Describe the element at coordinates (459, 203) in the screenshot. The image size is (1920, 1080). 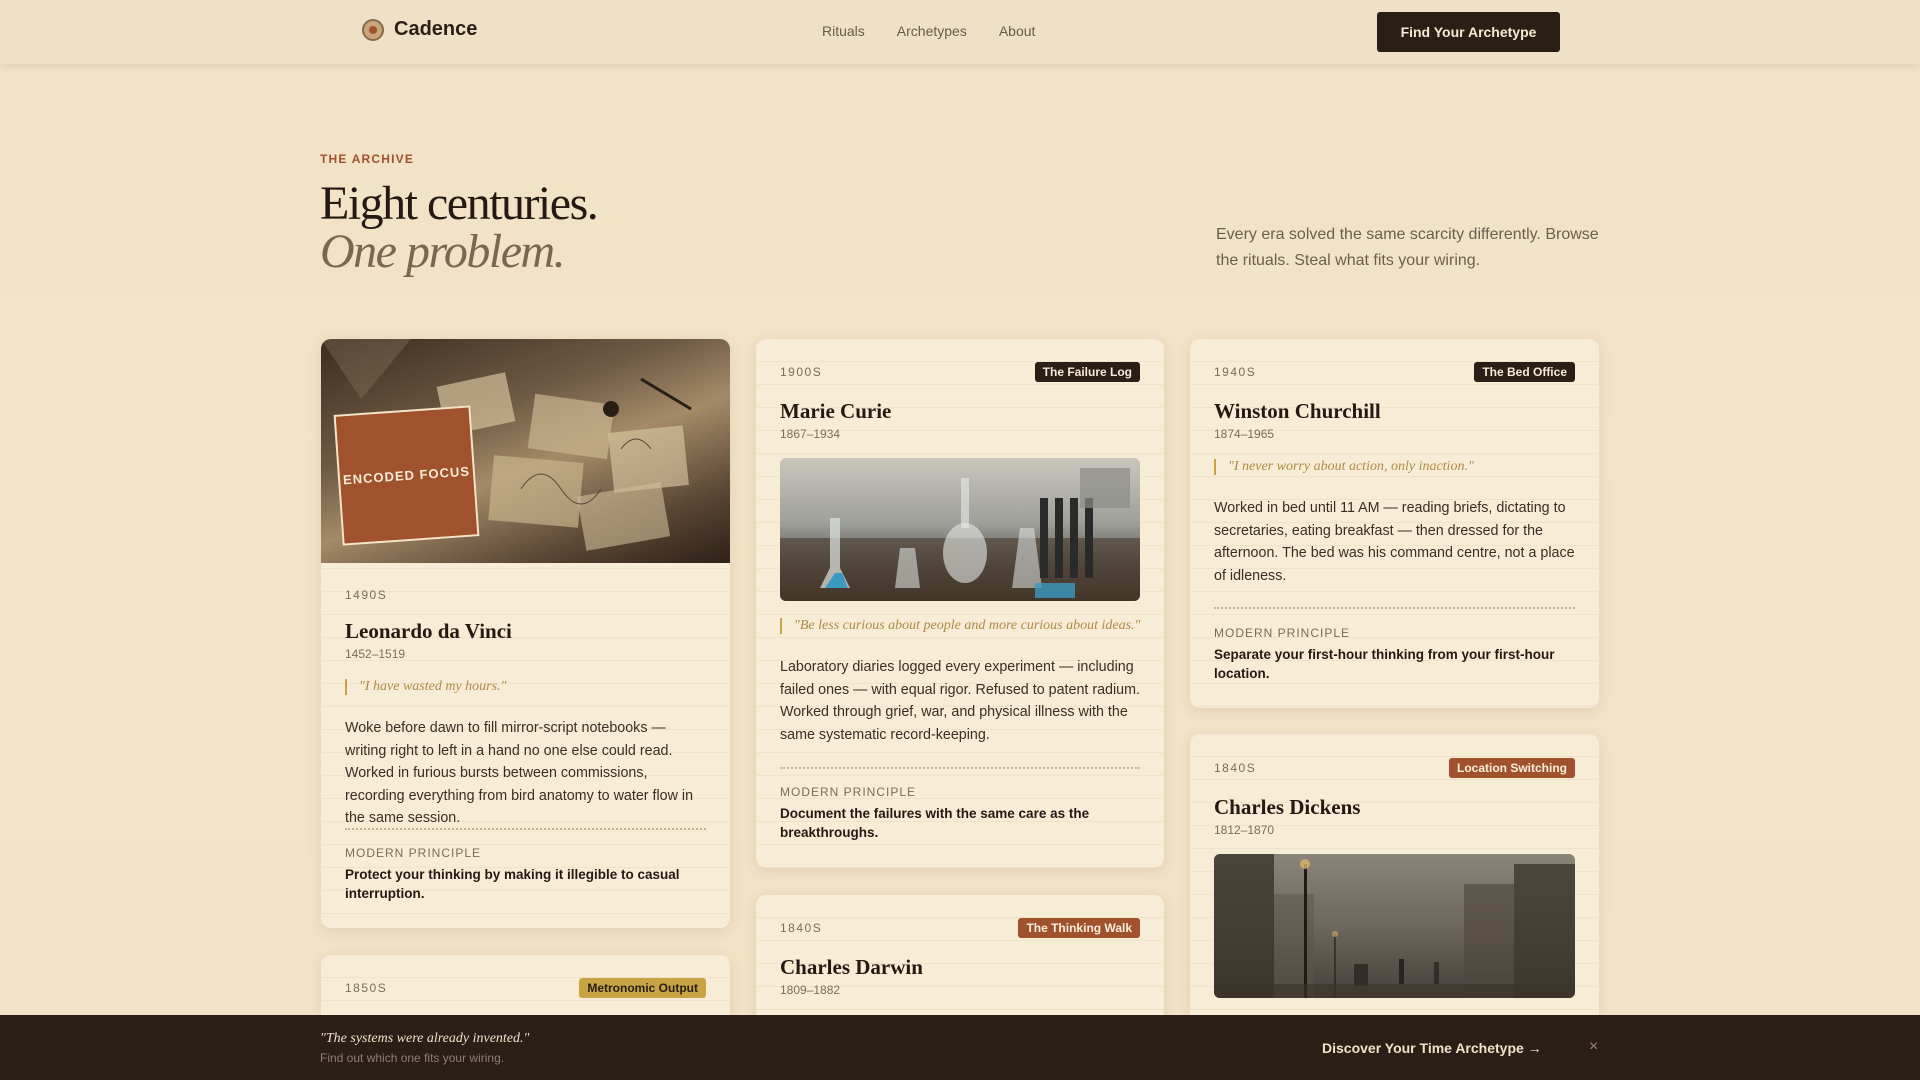
I see `page-title-line1: Eight centuries.` at that location.